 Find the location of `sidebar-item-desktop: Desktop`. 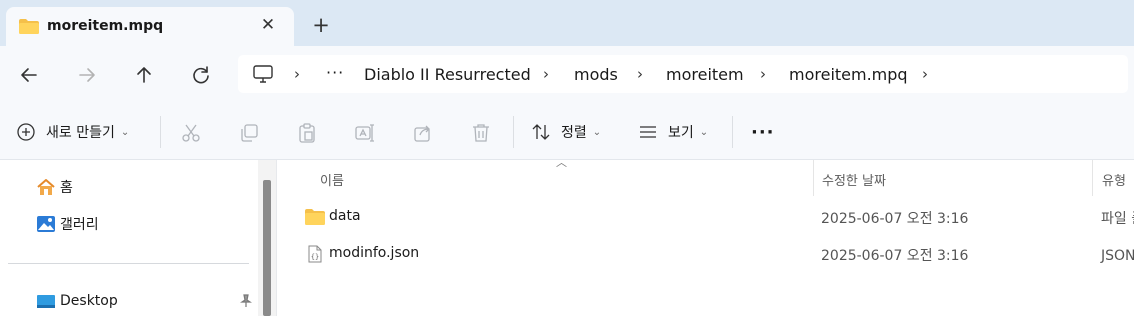

sidebar-item-desktop: Desktop is located at coordinates (77, 301).